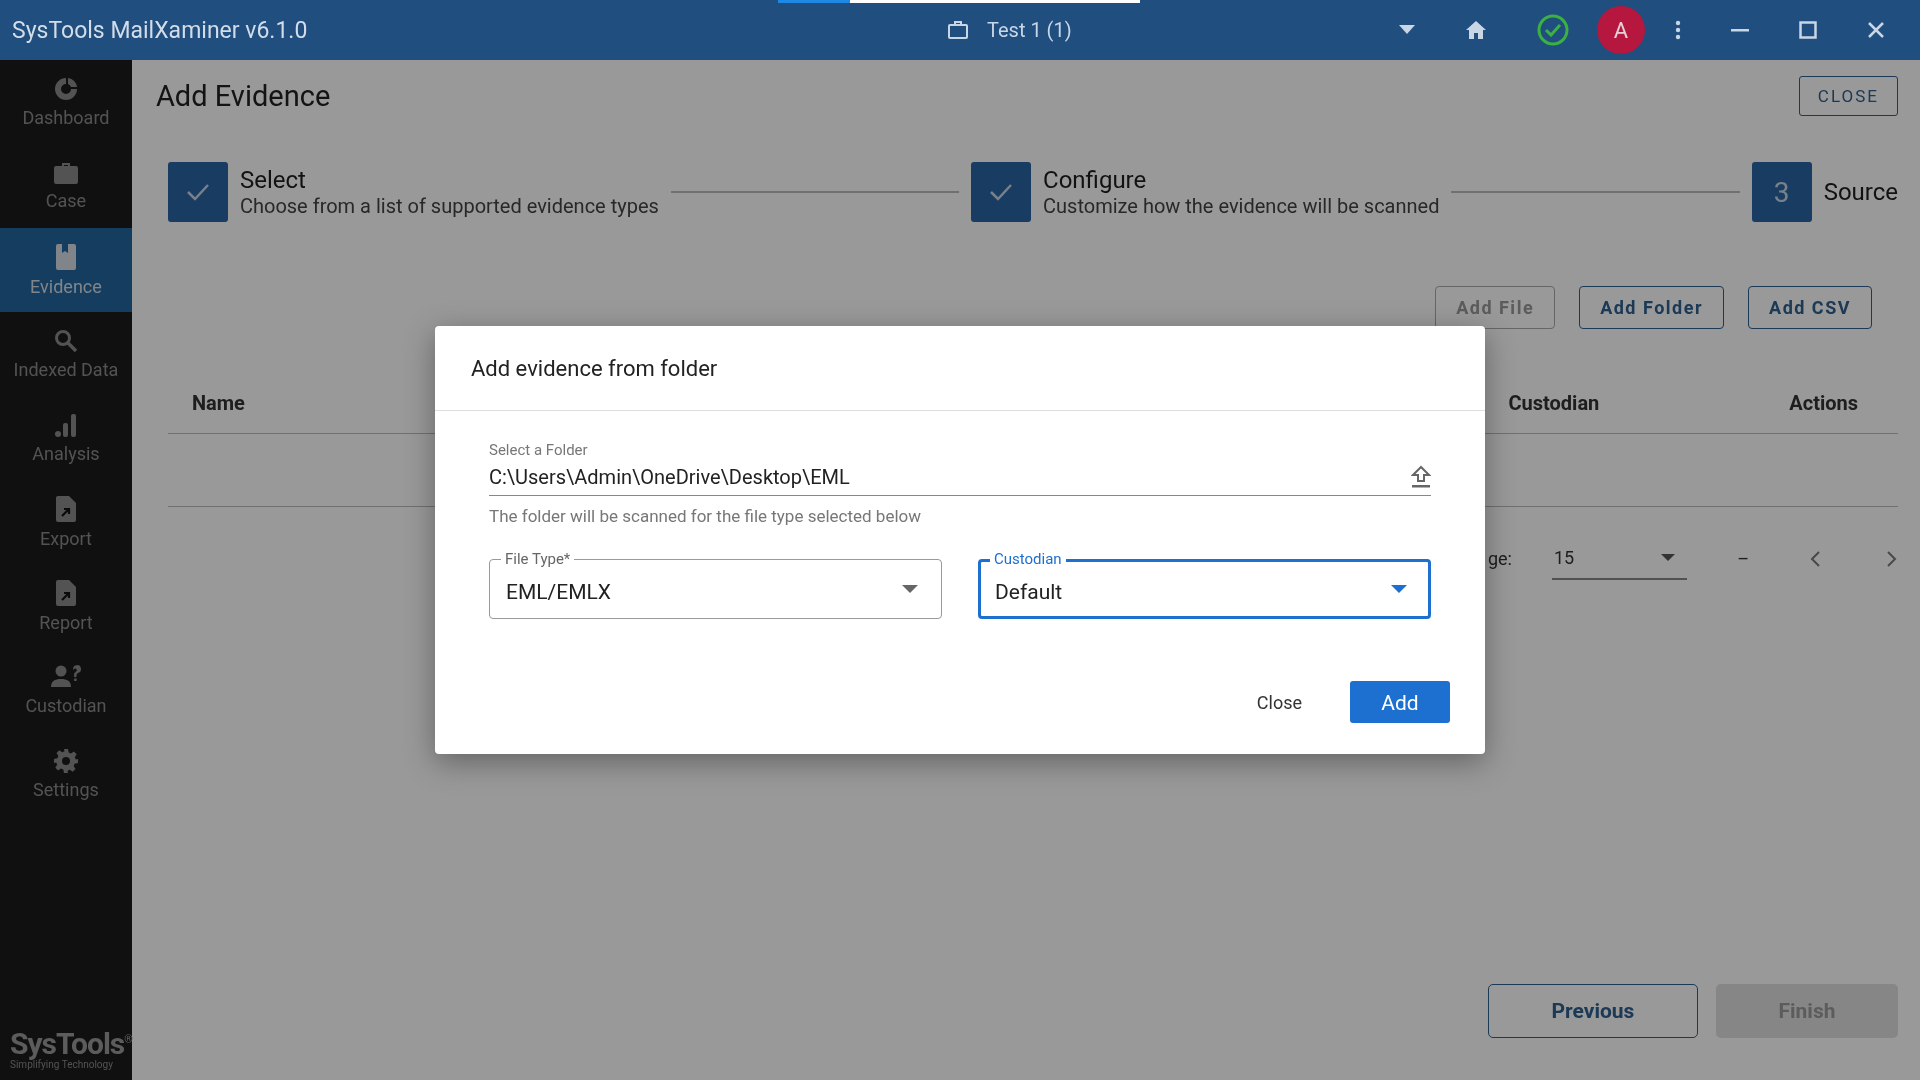  I want to click on sidebar-item: Dashboard, so click(66, 102).